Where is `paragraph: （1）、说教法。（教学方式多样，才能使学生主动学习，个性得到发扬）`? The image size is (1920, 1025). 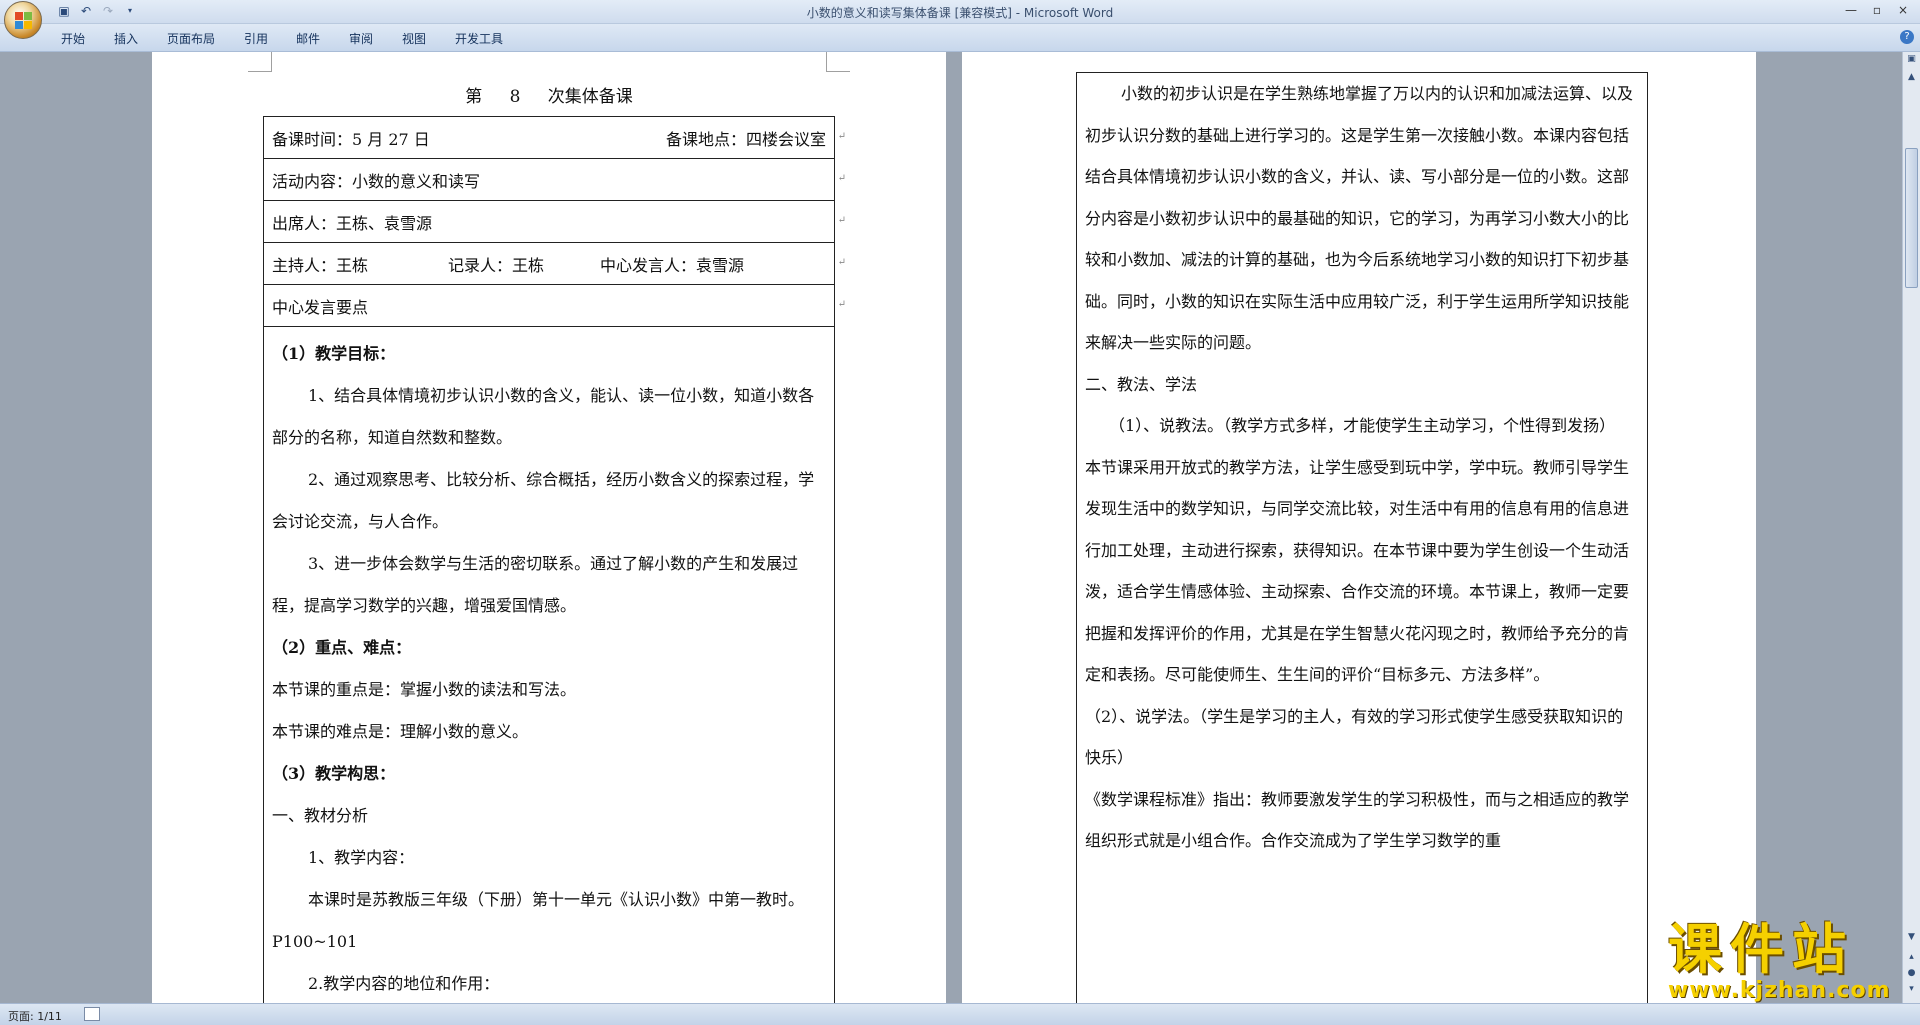 paragraph: （1）、说教法。（教学方式多样，才能使学生主动学习，个性得到发扬） is located at coordinates (1362, 425).